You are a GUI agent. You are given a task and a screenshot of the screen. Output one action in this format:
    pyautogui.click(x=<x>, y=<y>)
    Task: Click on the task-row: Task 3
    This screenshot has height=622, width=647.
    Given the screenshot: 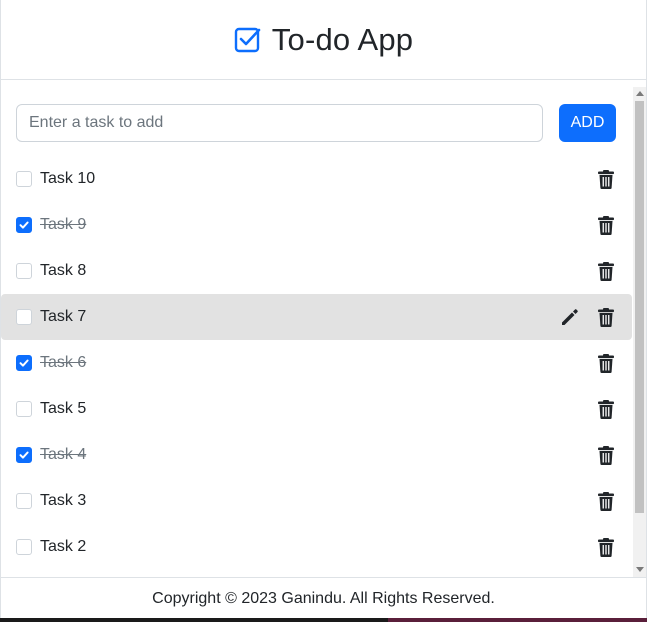 What is the action you would take?
    pyautogui.click(x=316, y=501)
    